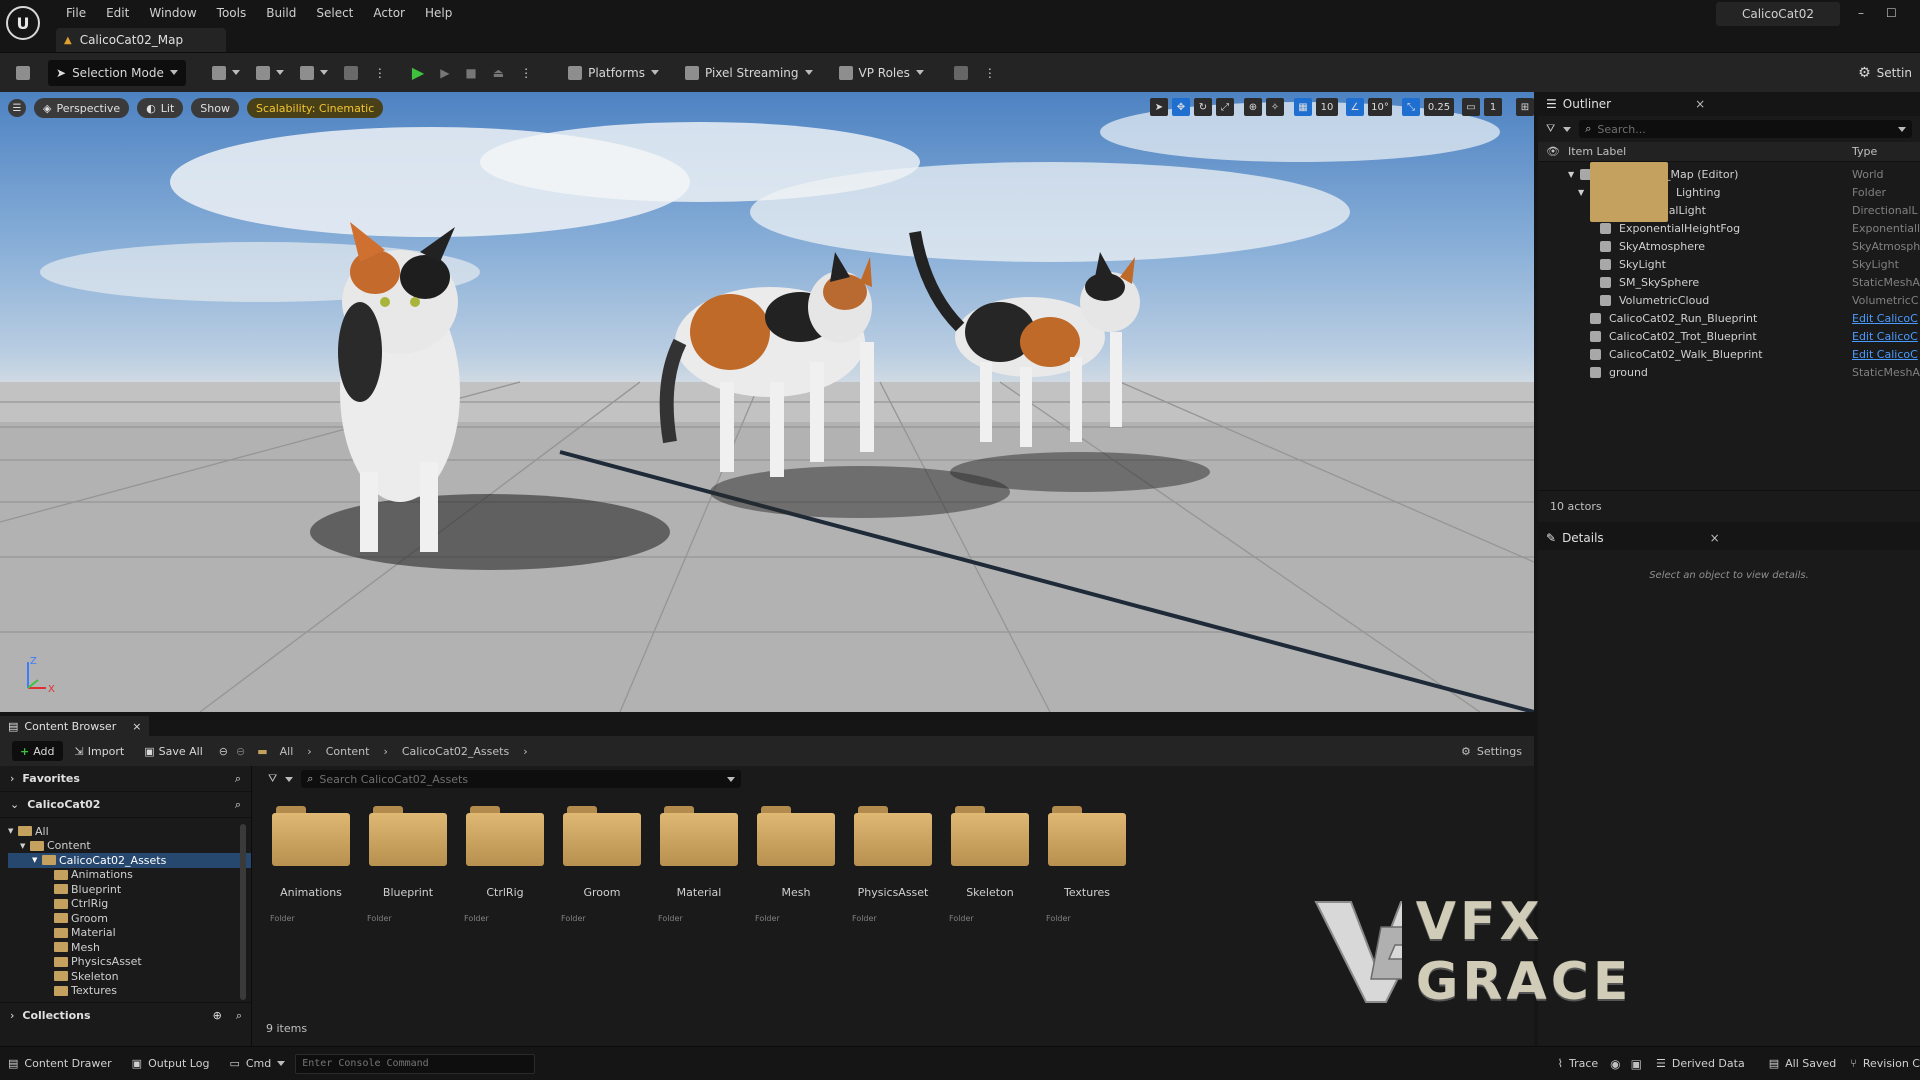 The width and height of the screenshot is (1920, 1080). Describe the element at coordinates (60, 1063) in the screenshot. I see `content-drawer-button: ▤ Content Drawer` at that location.